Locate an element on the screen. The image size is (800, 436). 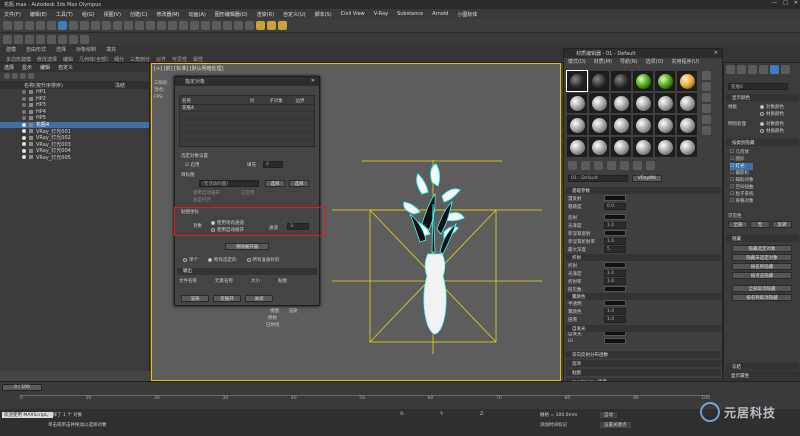
motion-tab-icon is located at coordinates (763, 69).